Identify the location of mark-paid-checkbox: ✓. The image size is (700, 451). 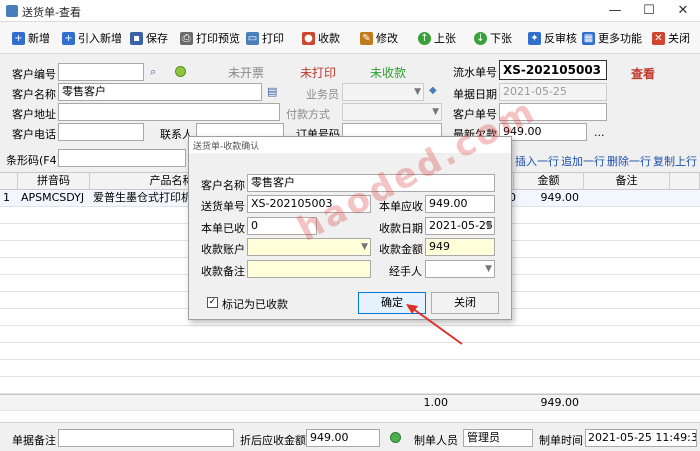
(212, 302).